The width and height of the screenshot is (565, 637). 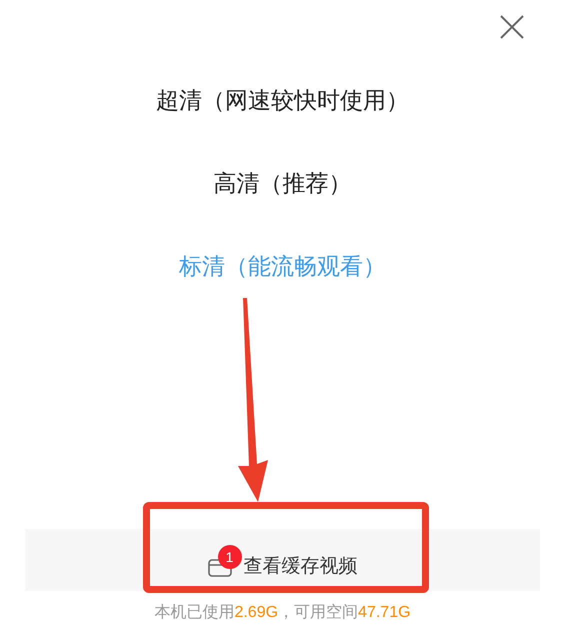 I want to click on cached-videos-label: 查看缓存视频, so click(x=301, y=566).